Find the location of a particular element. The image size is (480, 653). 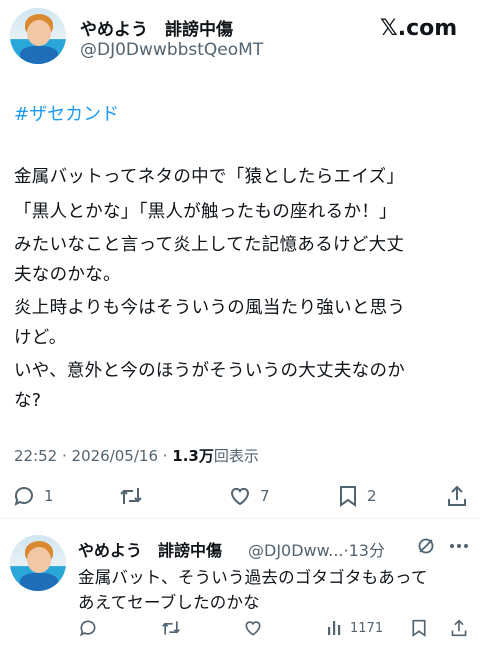

hashtag-link: #ザセカンド is located at coordinates (66, 113).